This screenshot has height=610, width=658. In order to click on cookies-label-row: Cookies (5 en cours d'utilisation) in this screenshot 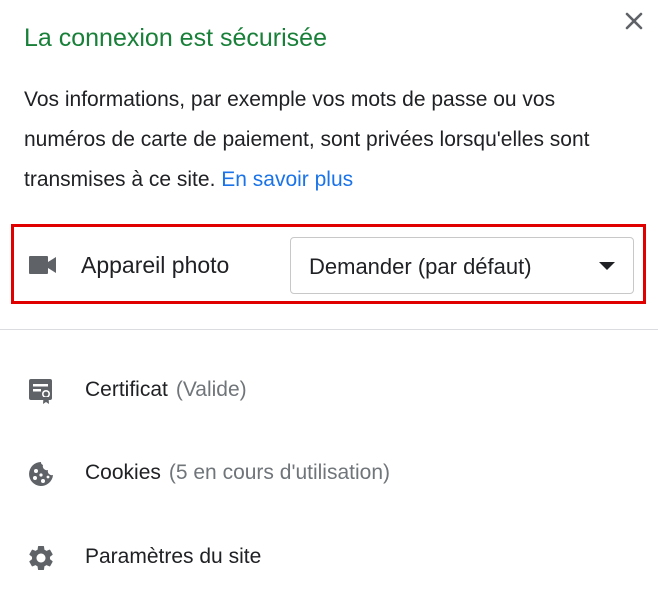, I will do `click(237, 473)`.